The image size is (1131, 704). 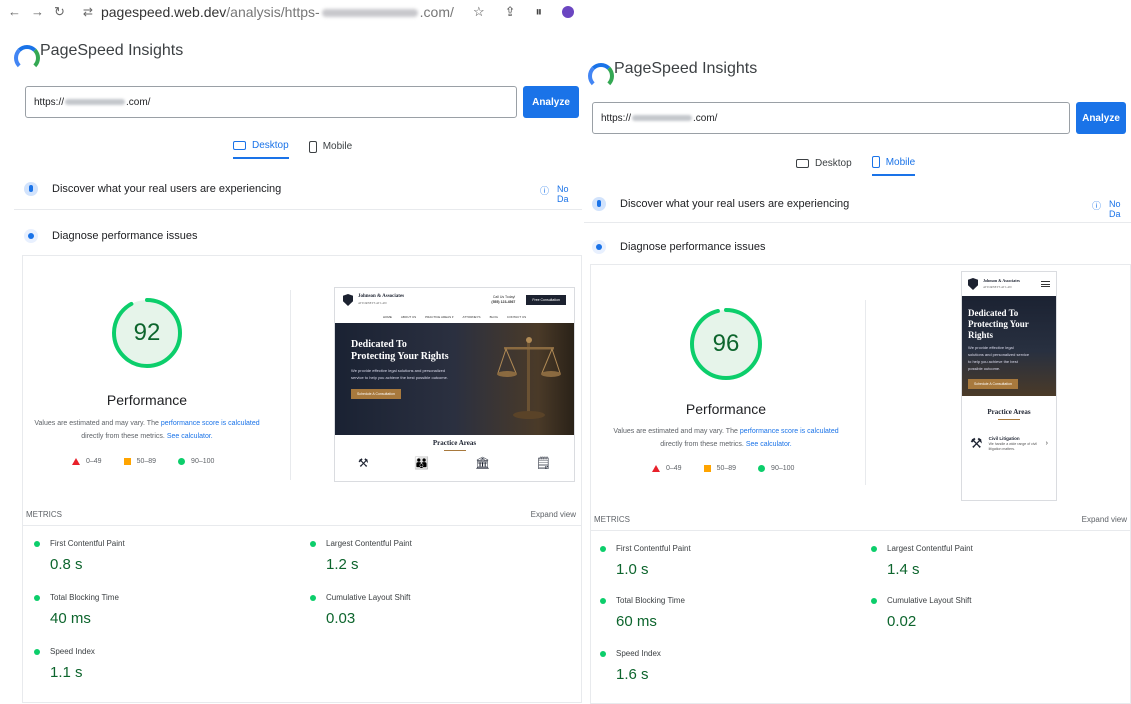 I want to click on legend-average: 50–89, so click(x=139, y=461).